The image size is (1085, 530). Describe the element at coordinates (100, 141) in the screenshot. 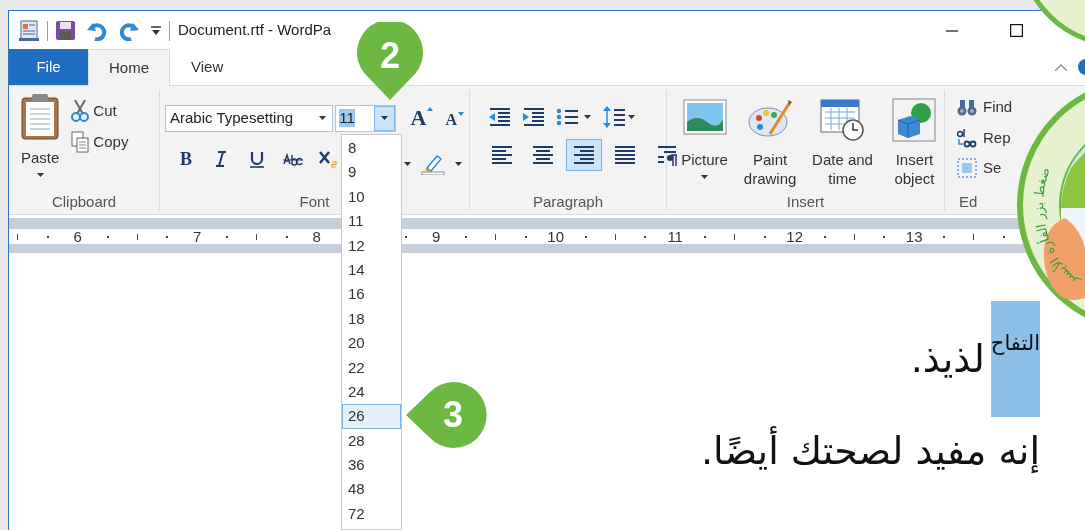

I see `copy-button: Copy` at that location.